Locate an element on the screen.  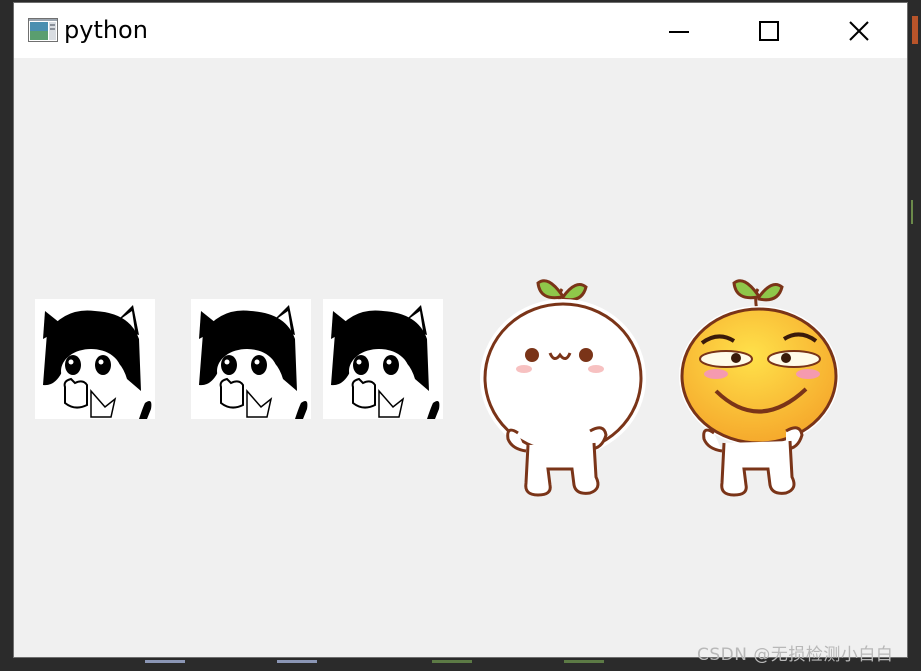
minimize-button is located at coordinates (679, 30).